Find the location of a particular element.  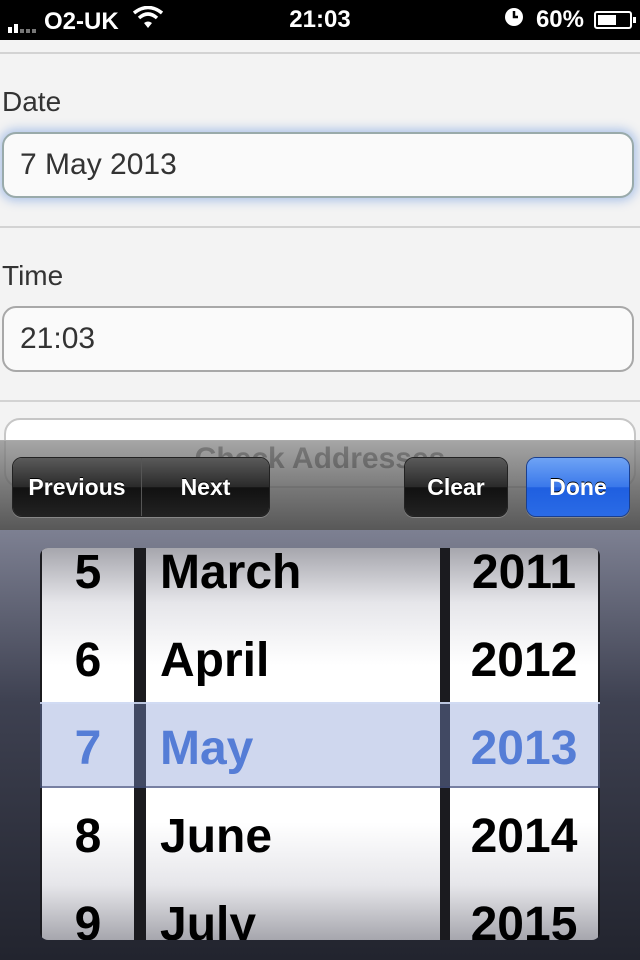

done-segment: Done is located at coordinates (578, 487).